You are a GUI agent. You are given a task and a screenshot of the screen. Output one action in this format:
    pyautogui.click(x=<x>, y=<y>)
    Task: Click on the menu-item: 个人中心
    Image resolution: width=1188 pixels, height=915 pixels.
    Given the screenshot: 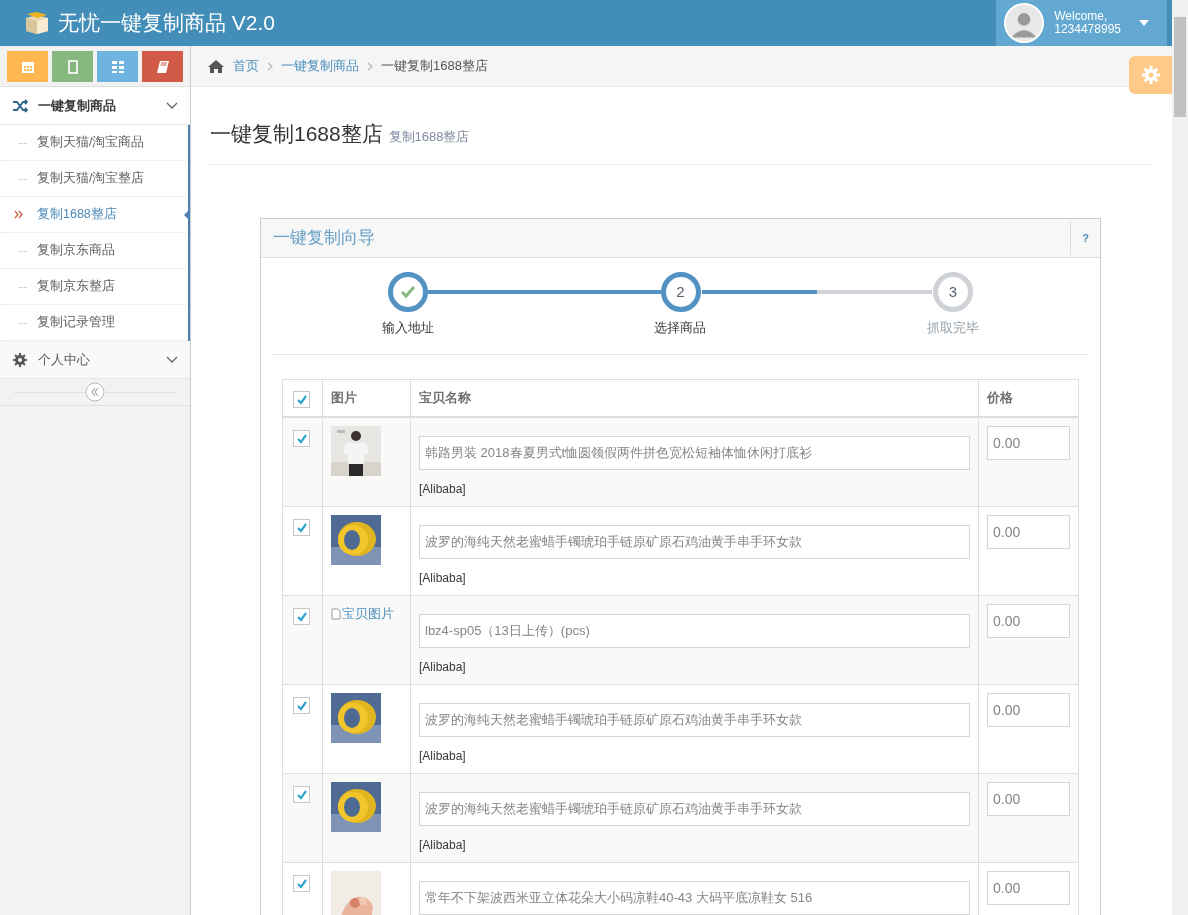 What is the action you would take?
    pyautogui.click(x=95, y=360)
    